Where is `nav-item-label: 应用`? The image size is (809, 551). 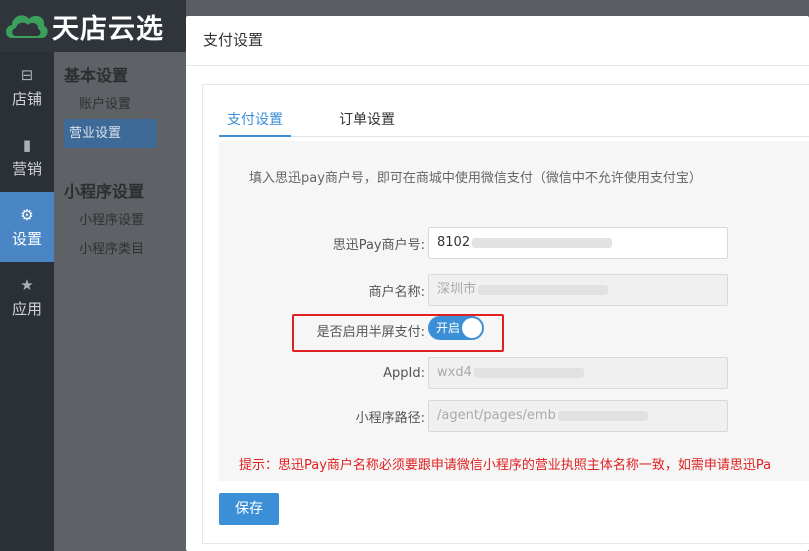 nav-item-label: 应用 is located at coordinates (26, 308).